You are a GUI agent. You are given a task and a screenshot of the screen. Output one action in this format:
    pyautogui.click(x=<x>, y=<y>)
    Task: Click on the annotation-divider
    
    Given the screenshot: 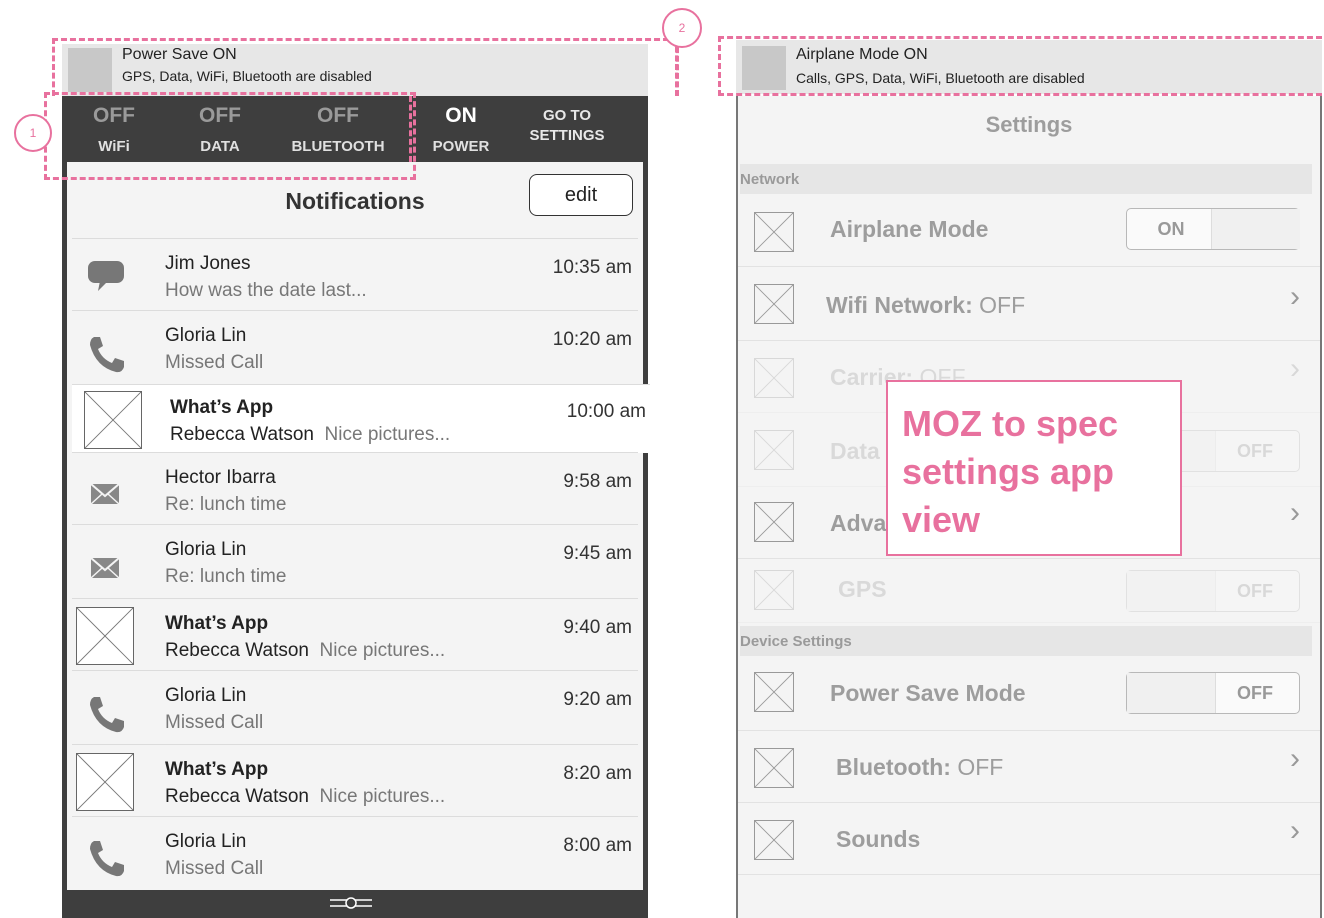 What is the action you would take?
    pyautogui.click(x=410, y=129)
    